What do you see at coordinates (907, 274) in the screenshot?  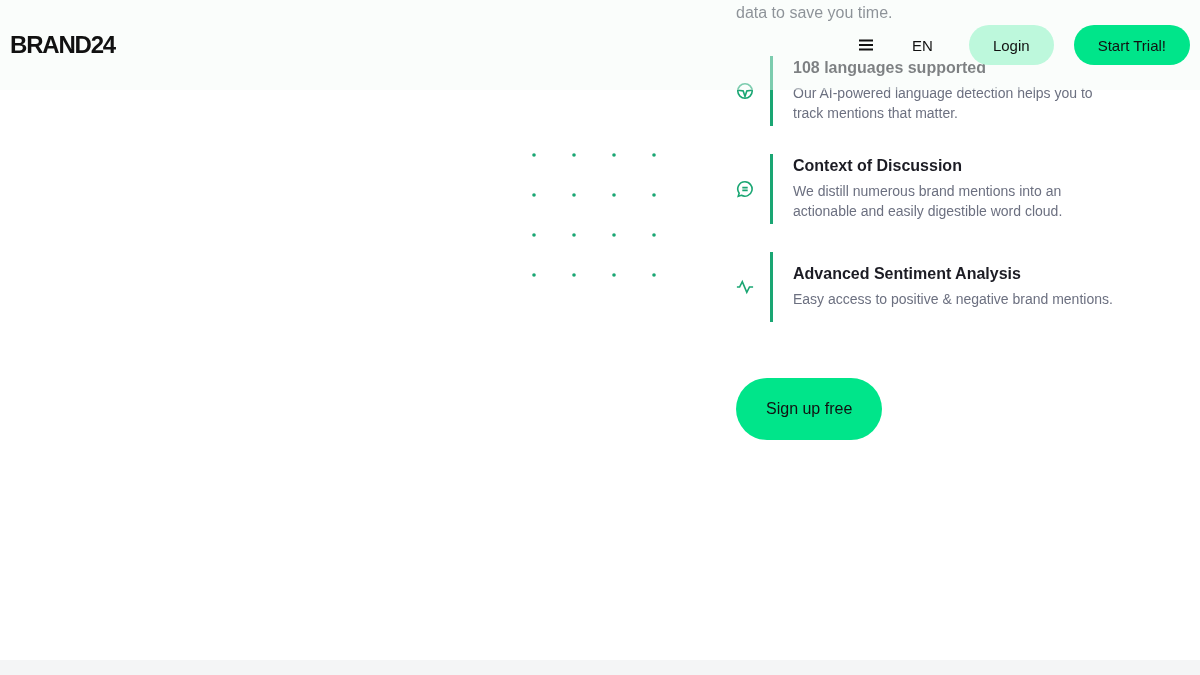 I see `feature-title: Advanced Sentiment Analysis` at bounding box center [907, 274].